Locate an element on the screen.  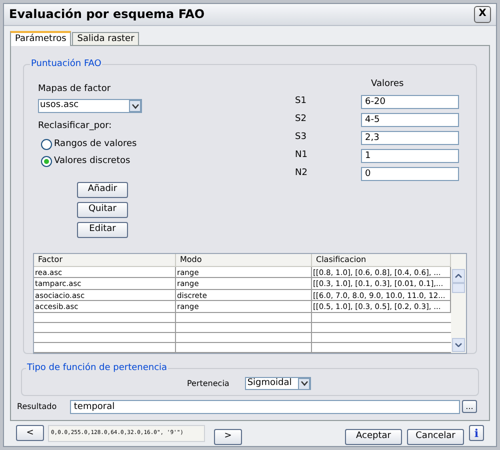
radio-label: Rangos de valores is located at coordinates (95, 144).